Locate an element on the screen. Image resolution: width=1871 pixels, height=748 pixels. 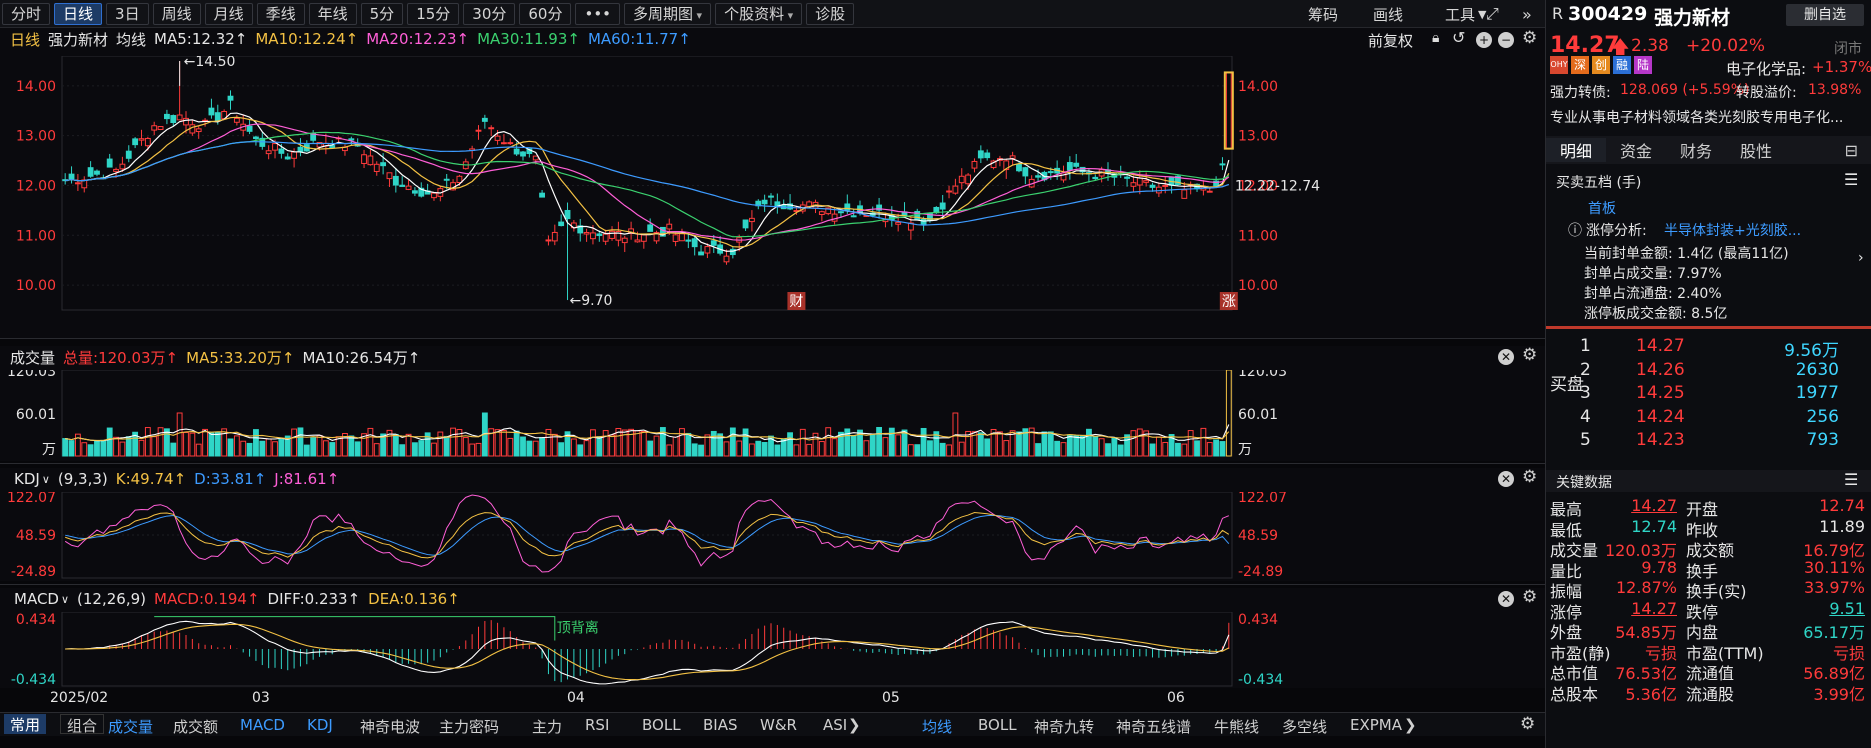
period-button: 多周期图 is located at coordinates (668, 13).